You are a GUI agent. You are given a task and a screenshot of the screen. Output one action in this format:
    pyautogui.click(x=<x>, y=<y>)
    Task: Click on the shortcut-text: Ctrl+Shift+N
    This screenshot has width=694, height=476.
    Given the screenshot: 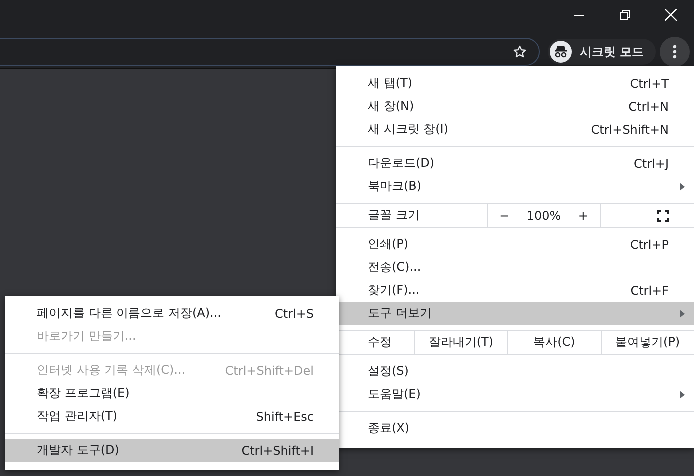 What is the action you would take?
    pyautogui.click(x=630, y=129)
    